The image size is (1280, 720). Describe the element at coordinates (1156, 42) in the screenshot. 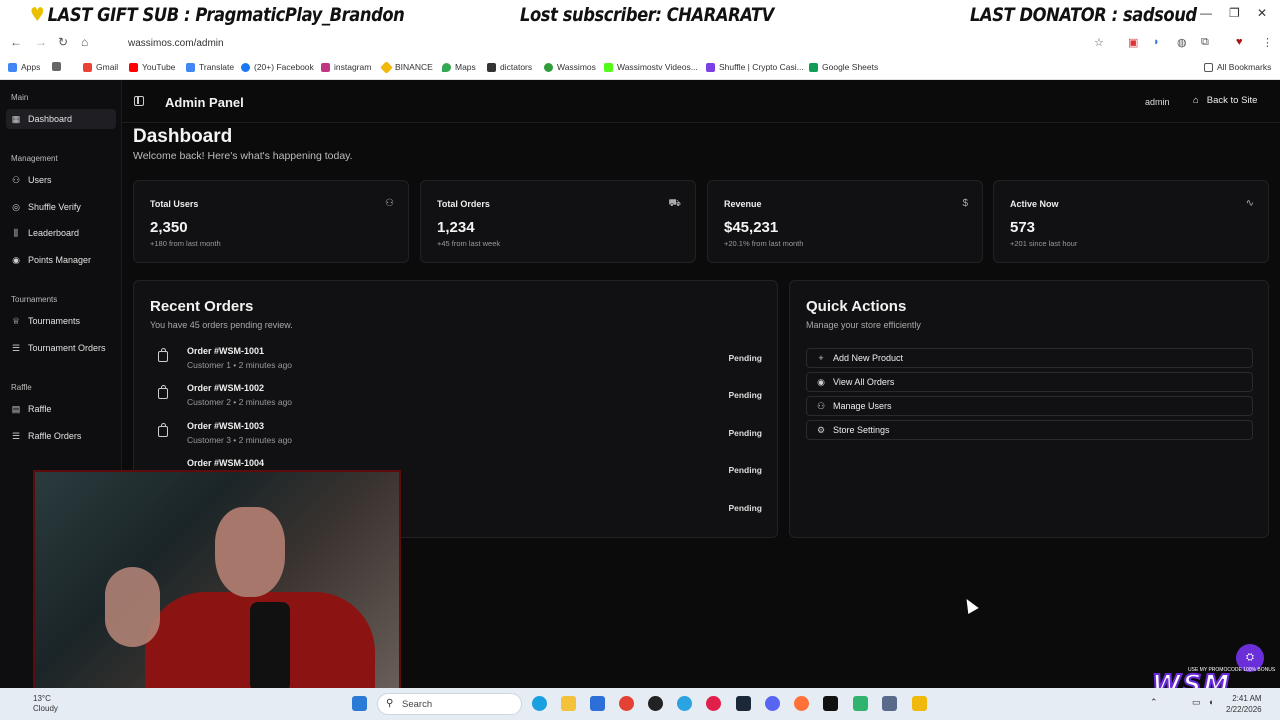

I see `extension-icon: ◗` at that location.